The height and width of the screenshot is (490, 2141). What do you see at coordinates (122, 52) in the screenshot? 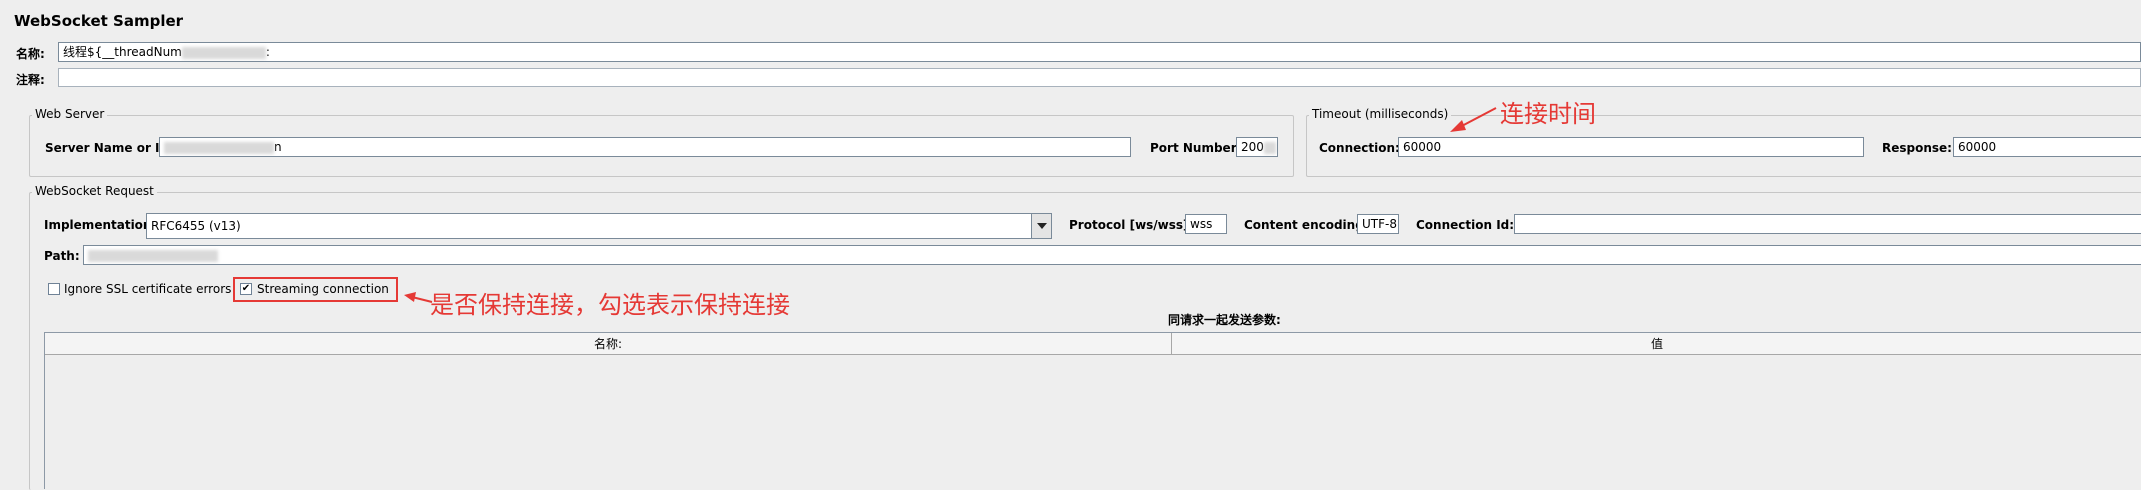
I see `name-value: 线程${__threadNum` at bounding box center [122, 52].